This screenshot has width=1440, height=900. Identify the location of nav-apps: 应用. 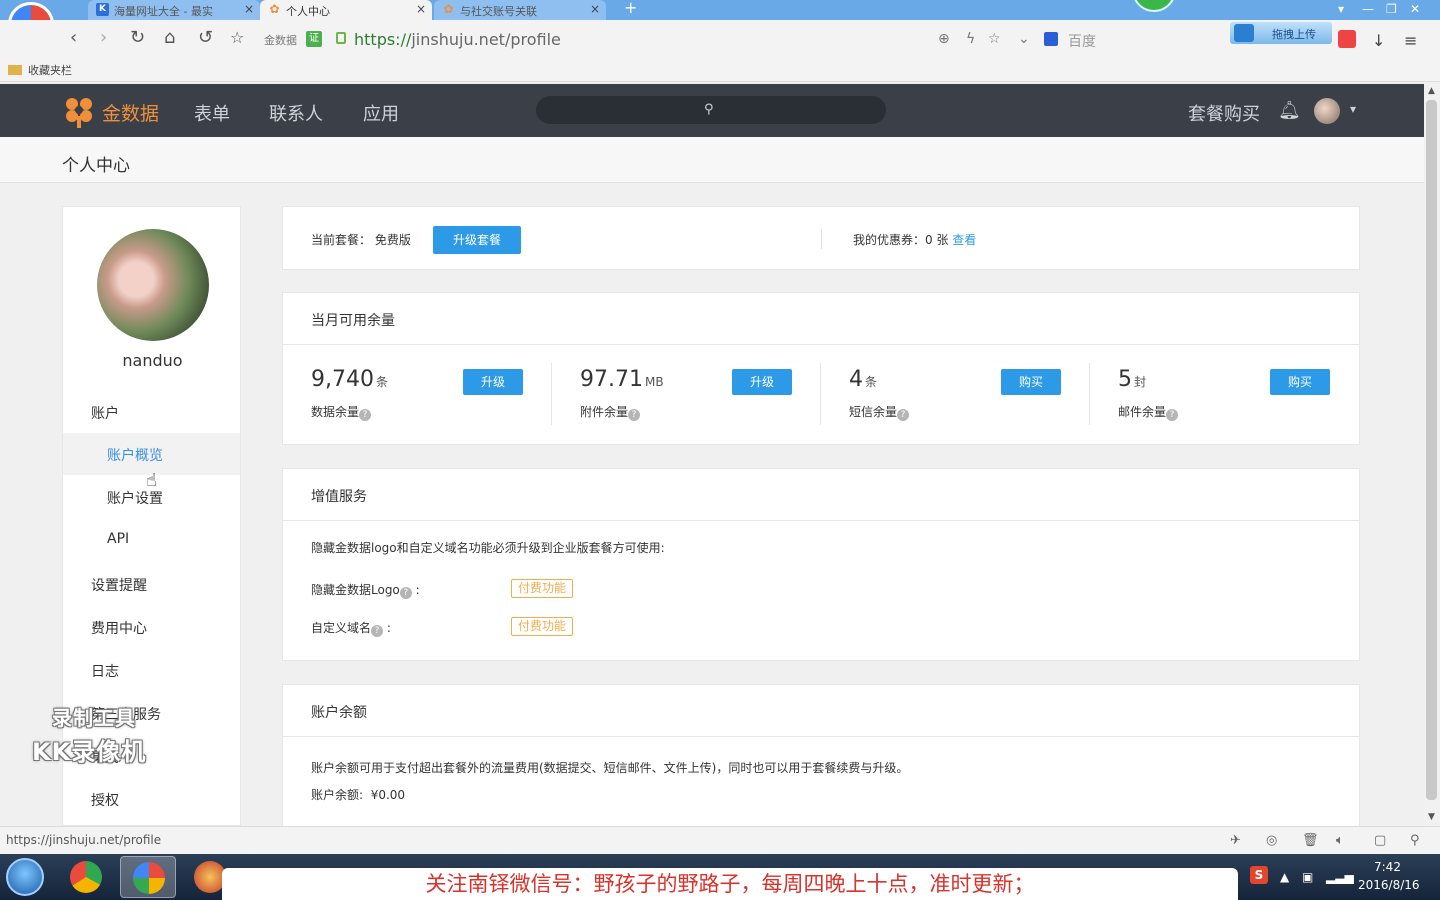
(381, 113).